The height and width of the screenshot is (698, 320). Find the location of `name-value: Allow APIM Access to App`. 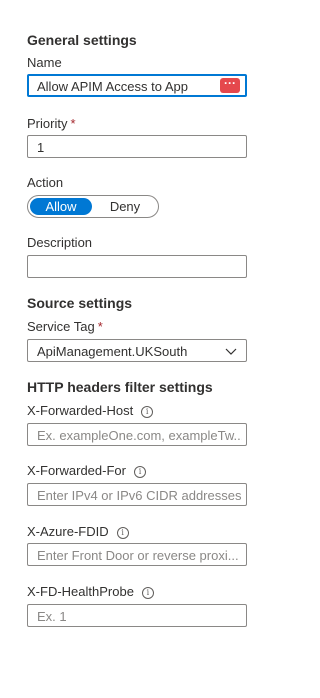

name-value: Allow APIM Access to App is located at coordinates (113, 86).